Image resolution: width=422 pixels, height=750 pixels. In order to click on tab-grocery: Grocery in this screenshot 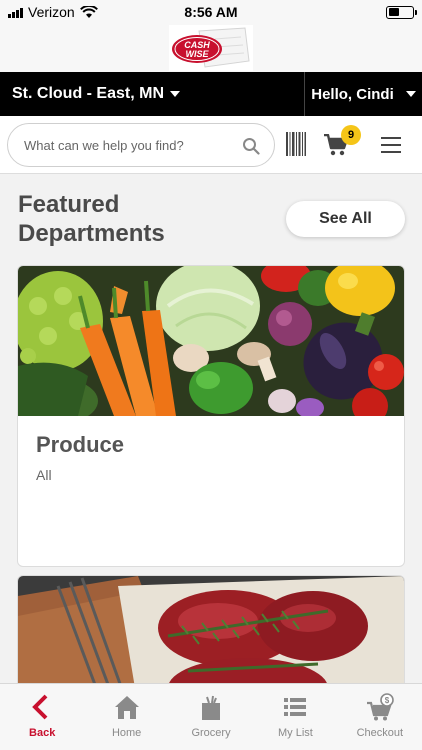, I will do `click(211, 717)`.